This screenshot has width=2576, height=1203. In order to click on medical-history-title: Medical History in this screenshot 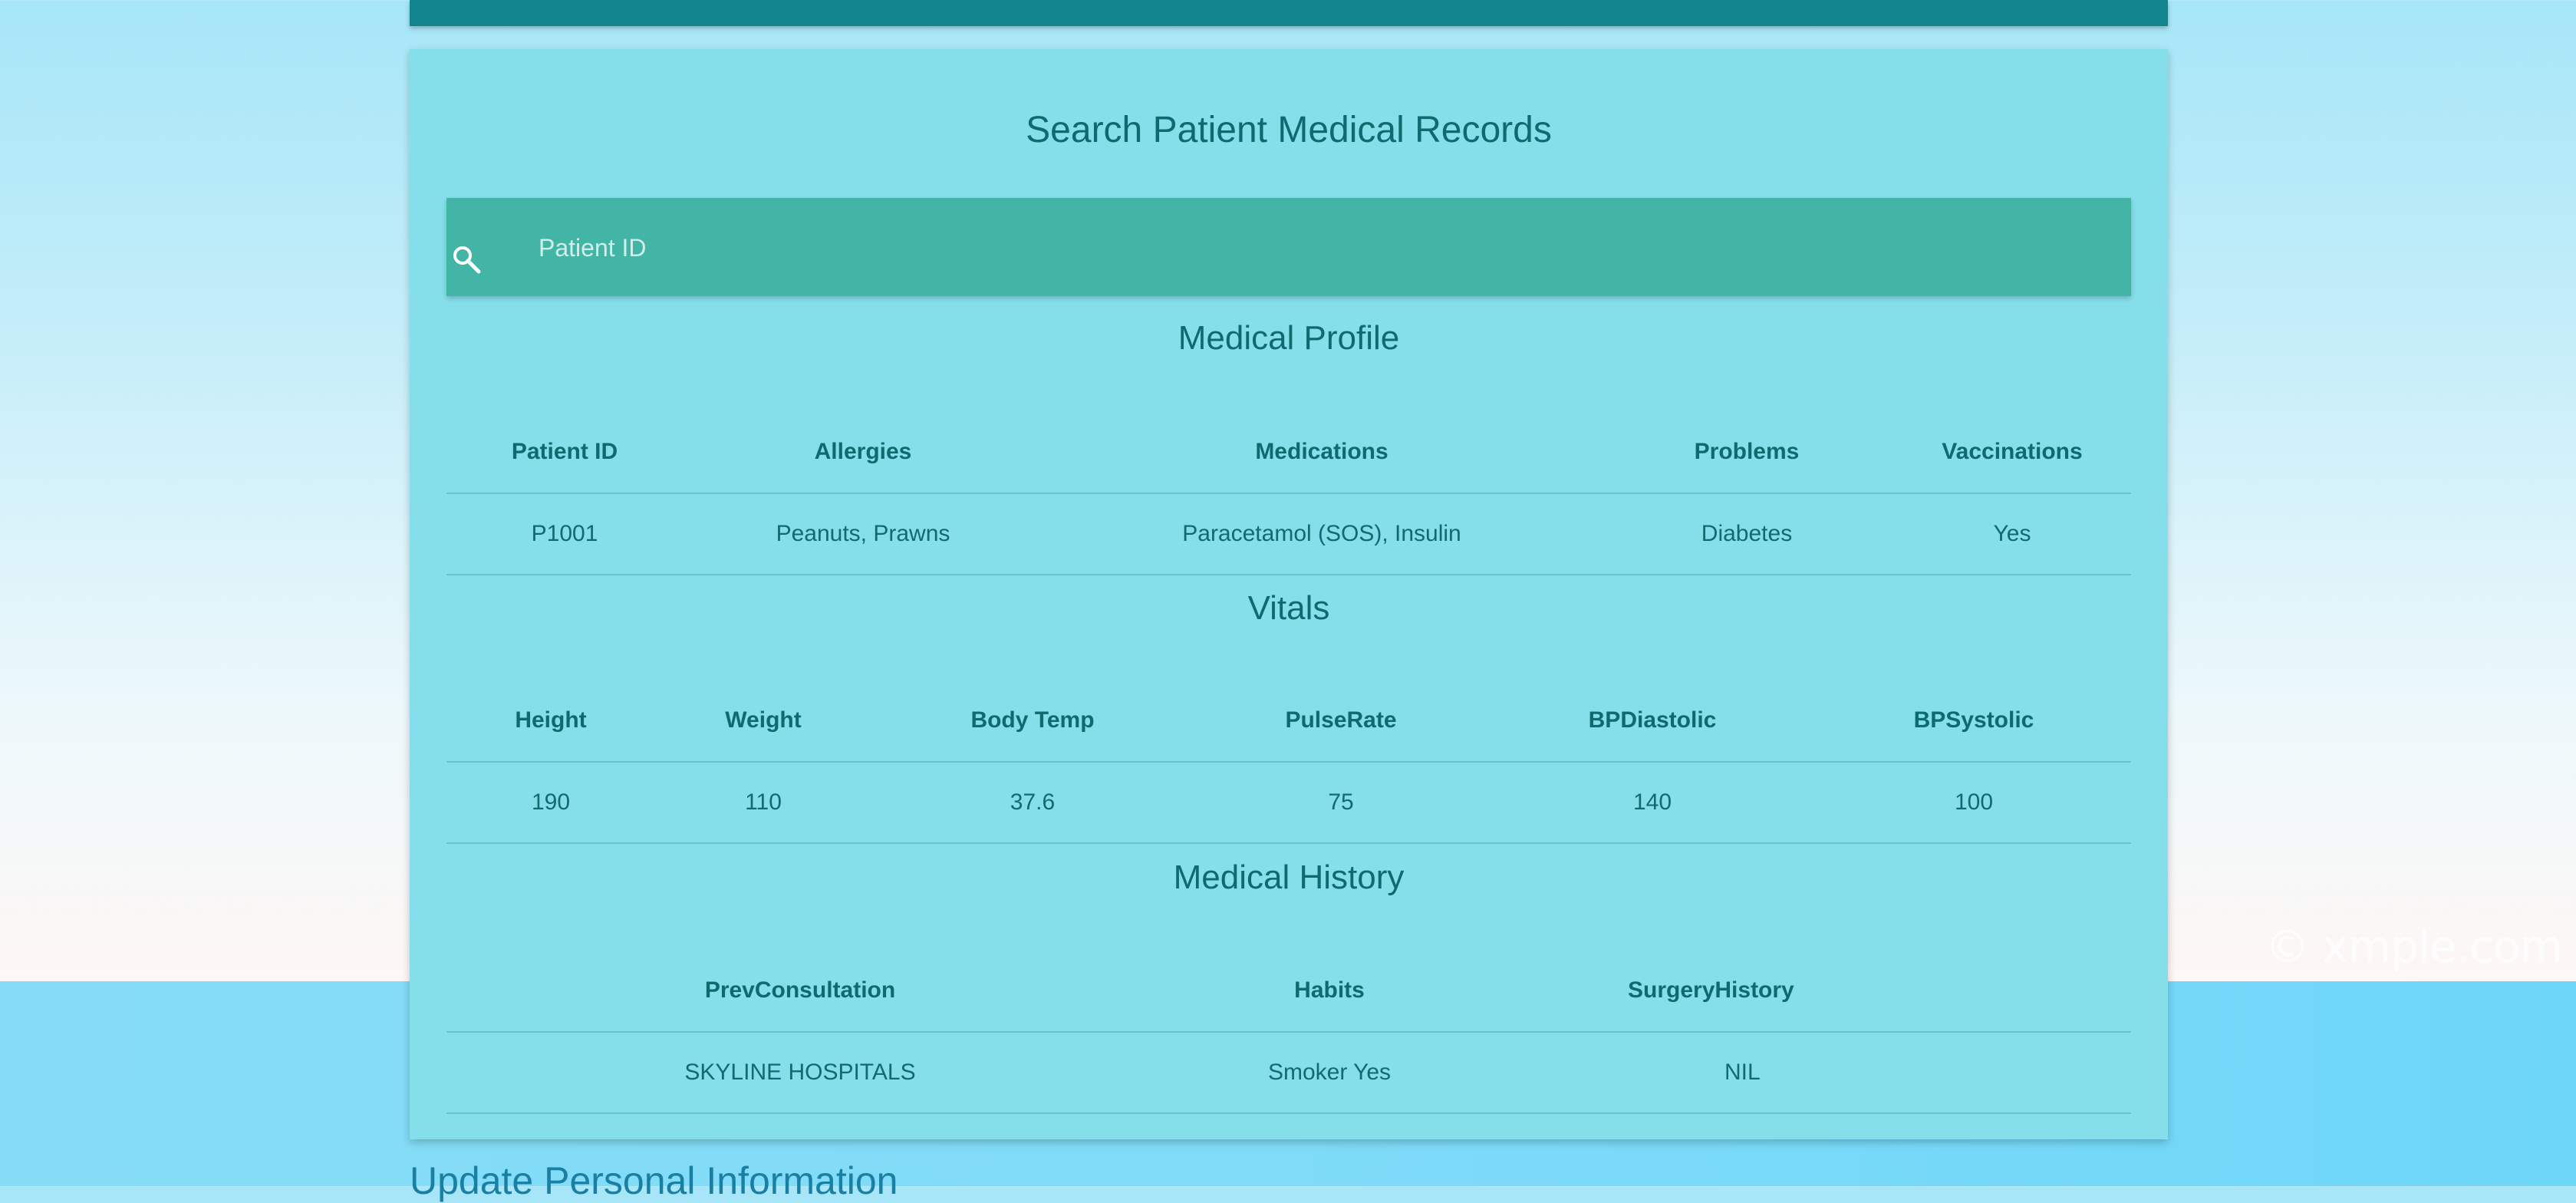, I will do `click(1289, 877)`.